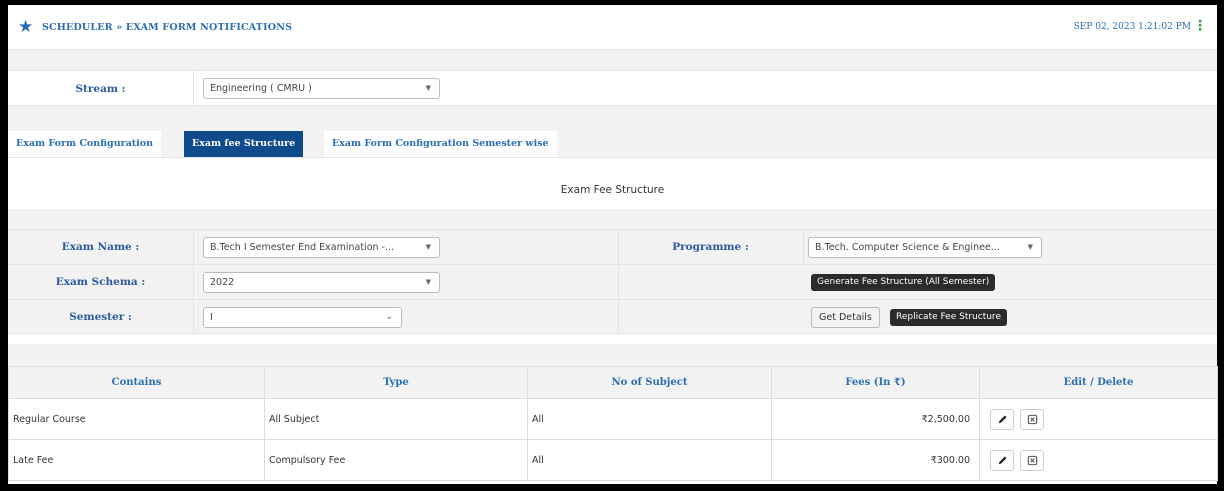  Describe the element at coordinates (710, 247) in the screenshot. I see `programme-label: Programme :` at that location.